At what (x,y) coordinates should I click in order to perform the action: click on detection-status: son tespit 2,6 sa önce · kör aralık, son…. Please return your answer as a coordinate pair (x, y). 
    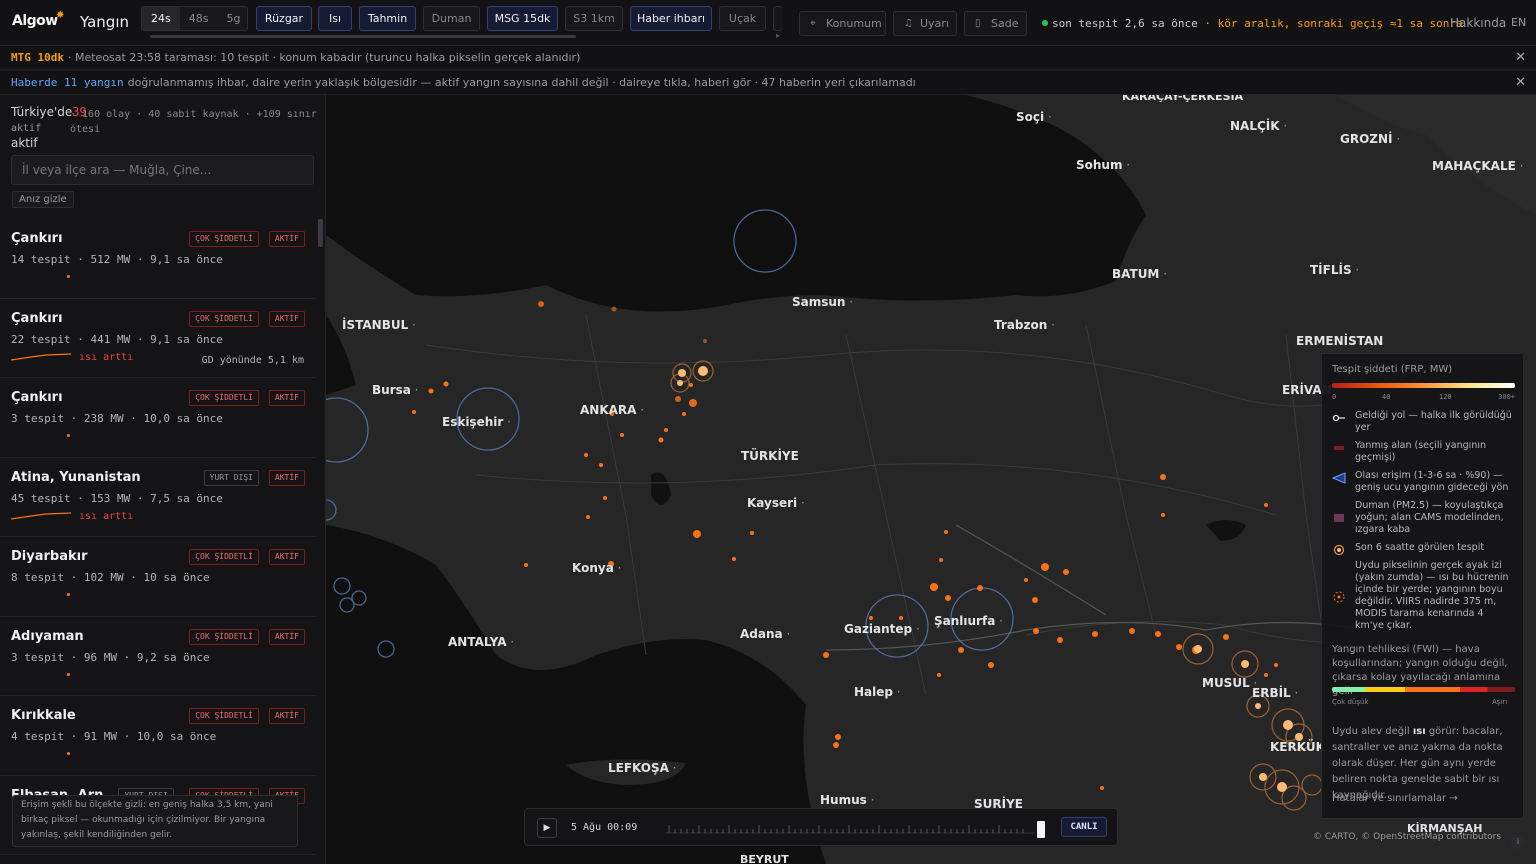
    Looking at the image, I should click on (1252, 23).